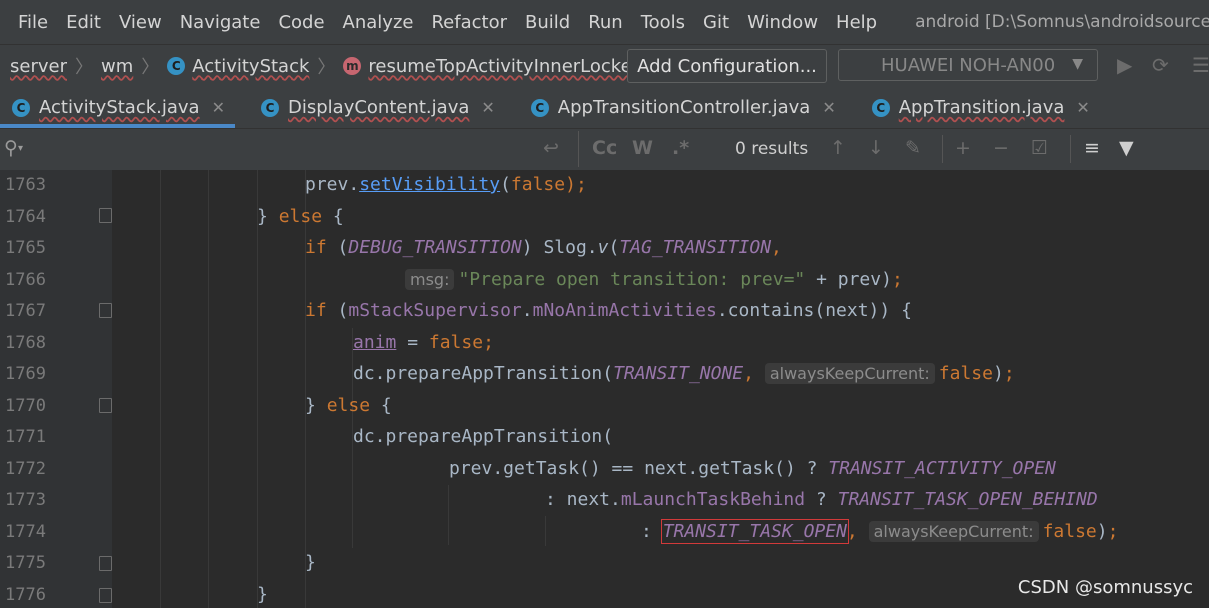 The image size is (1209, 608). I want to click on remove-occurrence-icon: −, so click(1001, 148).